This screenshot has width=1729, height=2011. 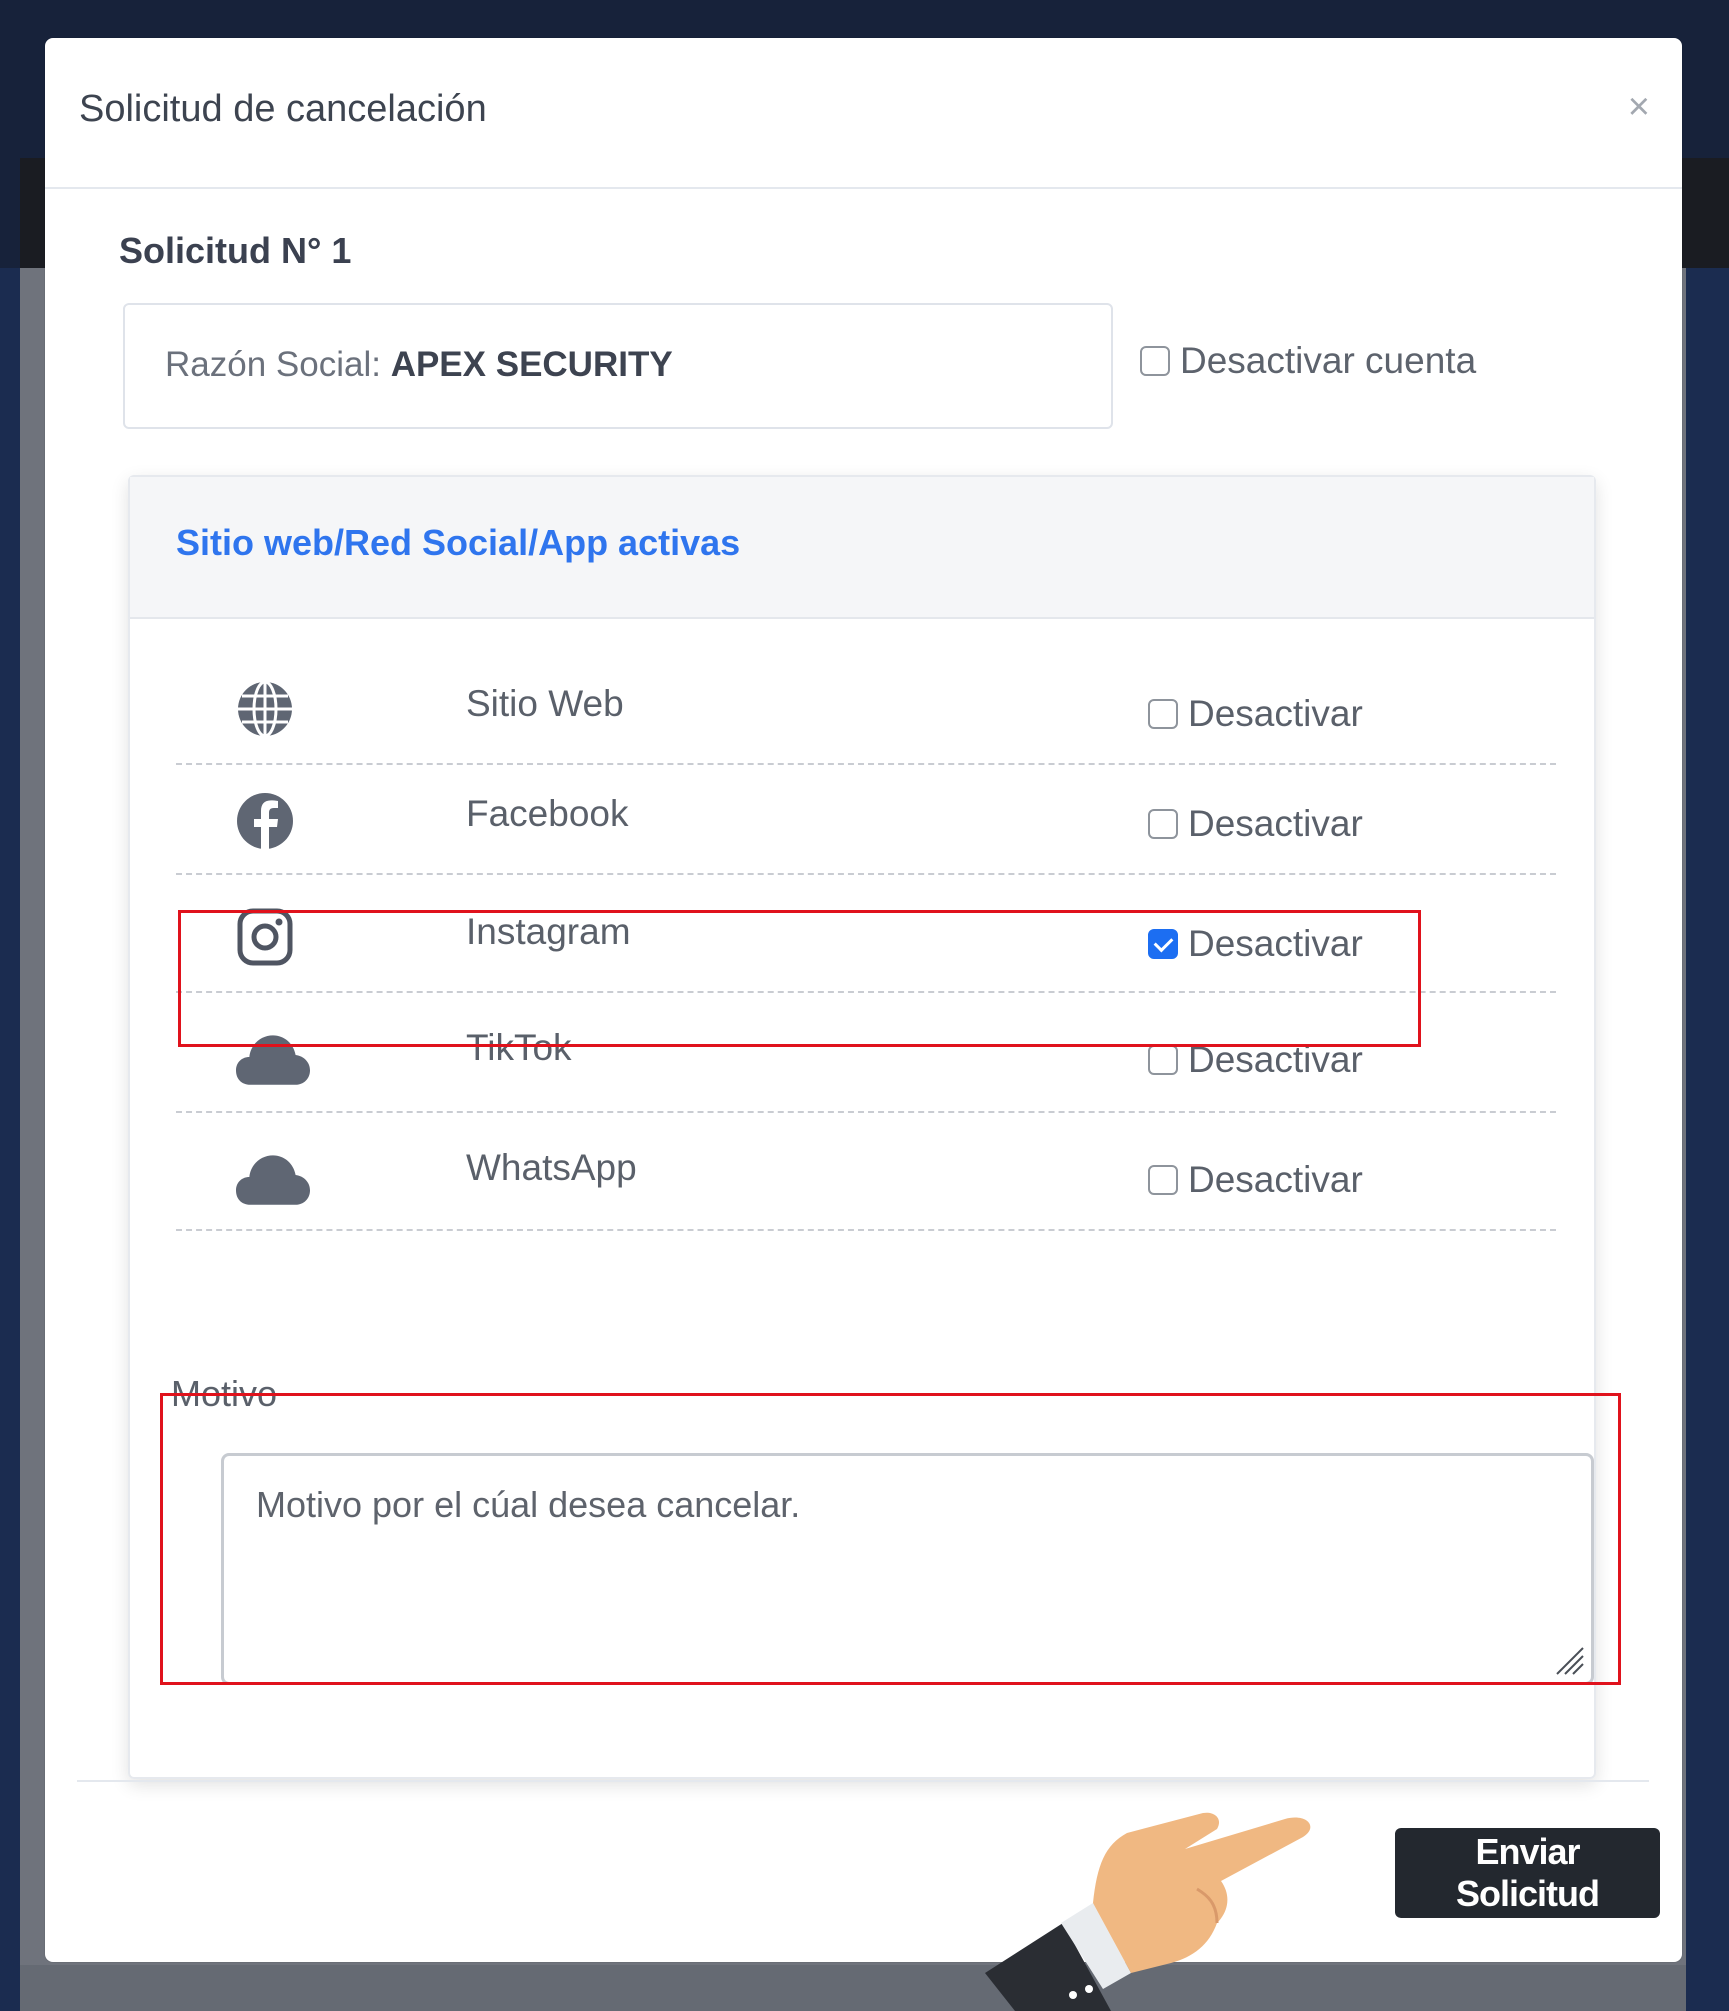 What do you see at coordinates (551, 1167) in the screenshot?
I see `channel-name: WhatsApp` at bounding box center [551, 1167].